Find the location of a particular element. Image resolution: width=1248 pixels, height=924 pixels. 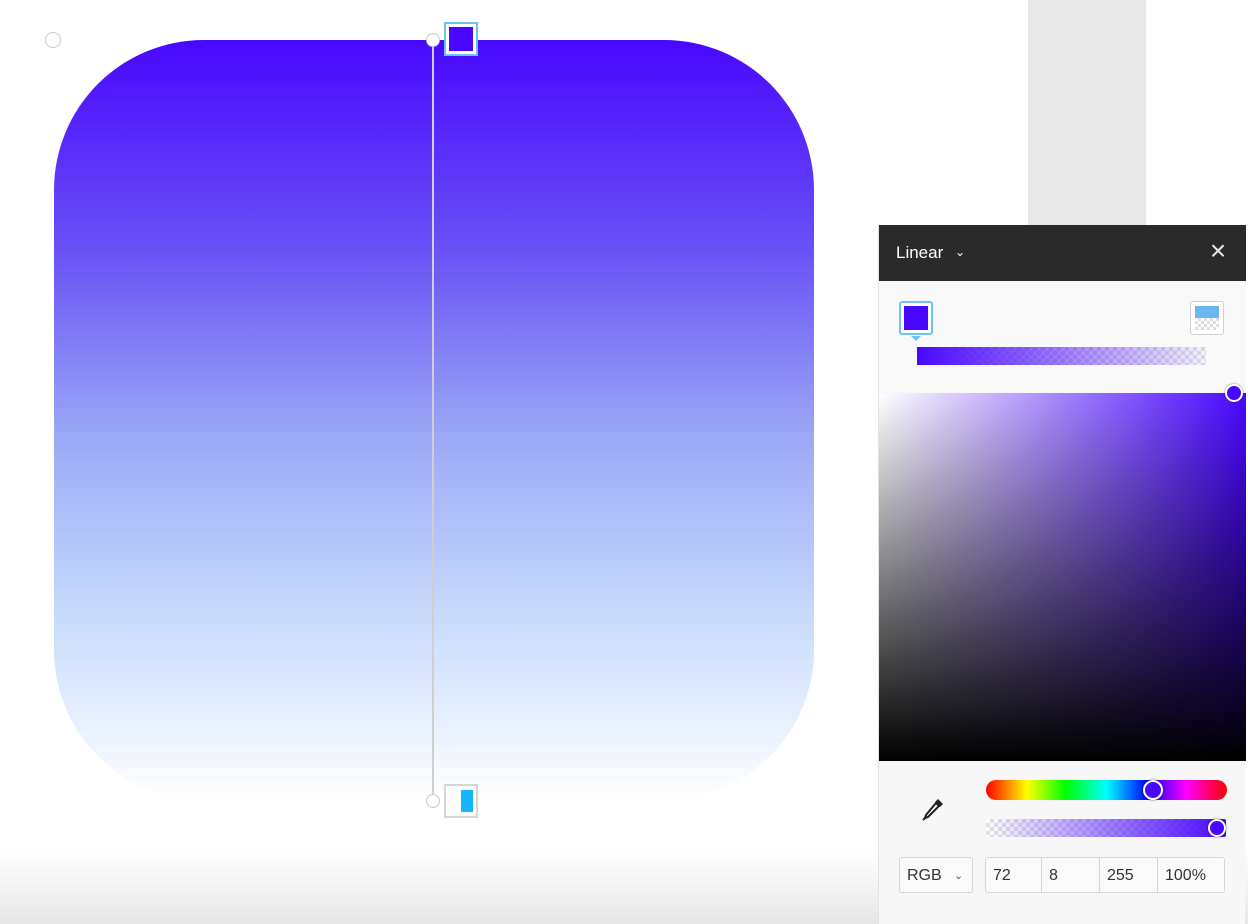

opacity-slider is located at coordinates (1106, 828).